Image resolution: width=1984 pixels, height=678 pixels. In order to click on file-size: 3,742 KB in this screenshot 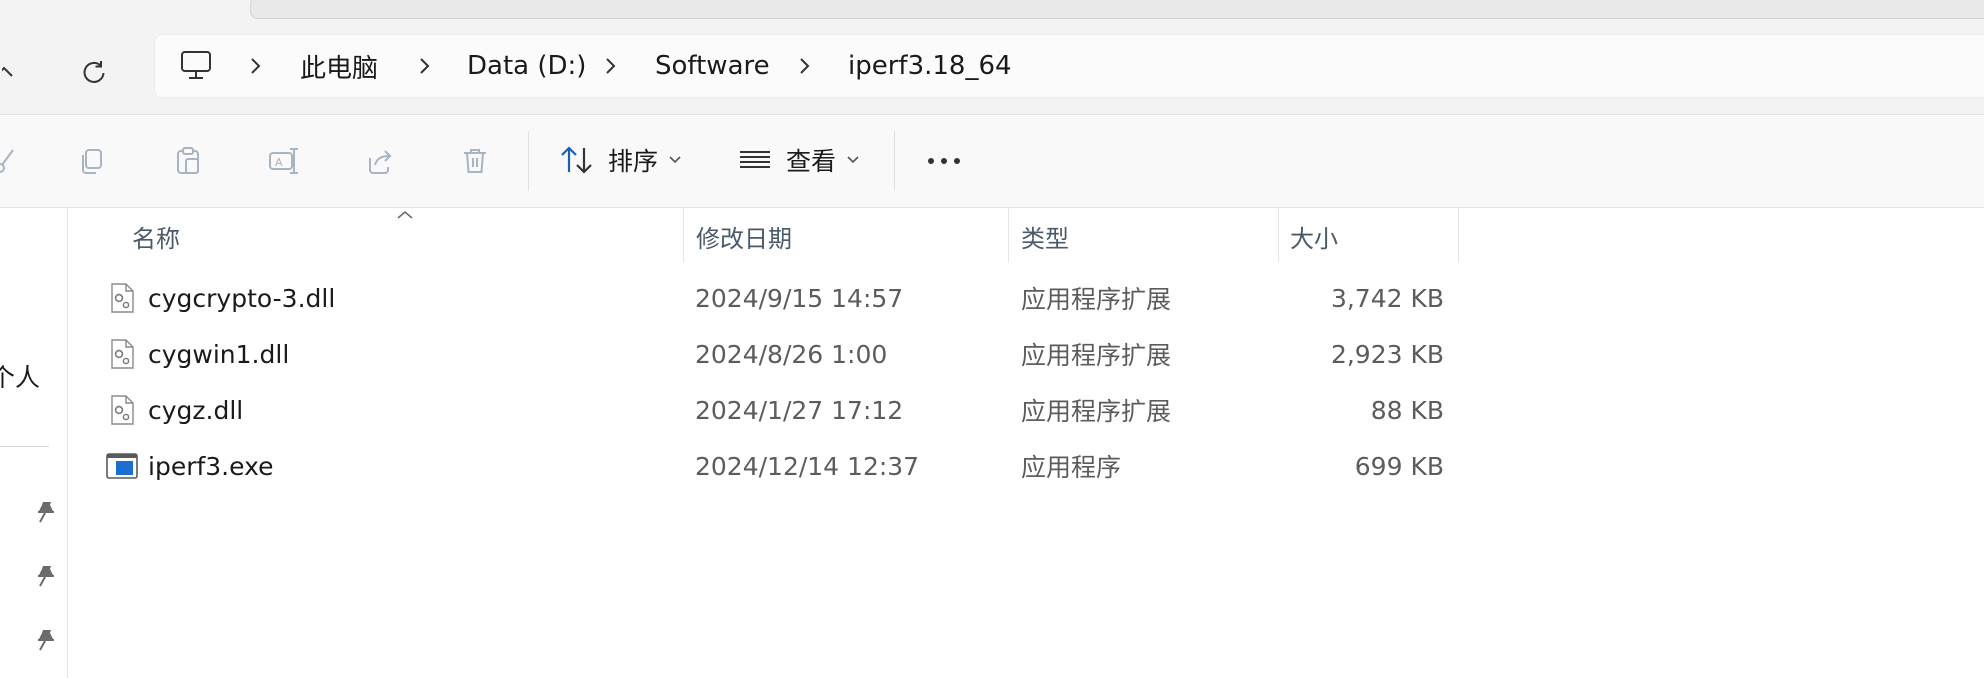, I will do `click(1387, 298)`.